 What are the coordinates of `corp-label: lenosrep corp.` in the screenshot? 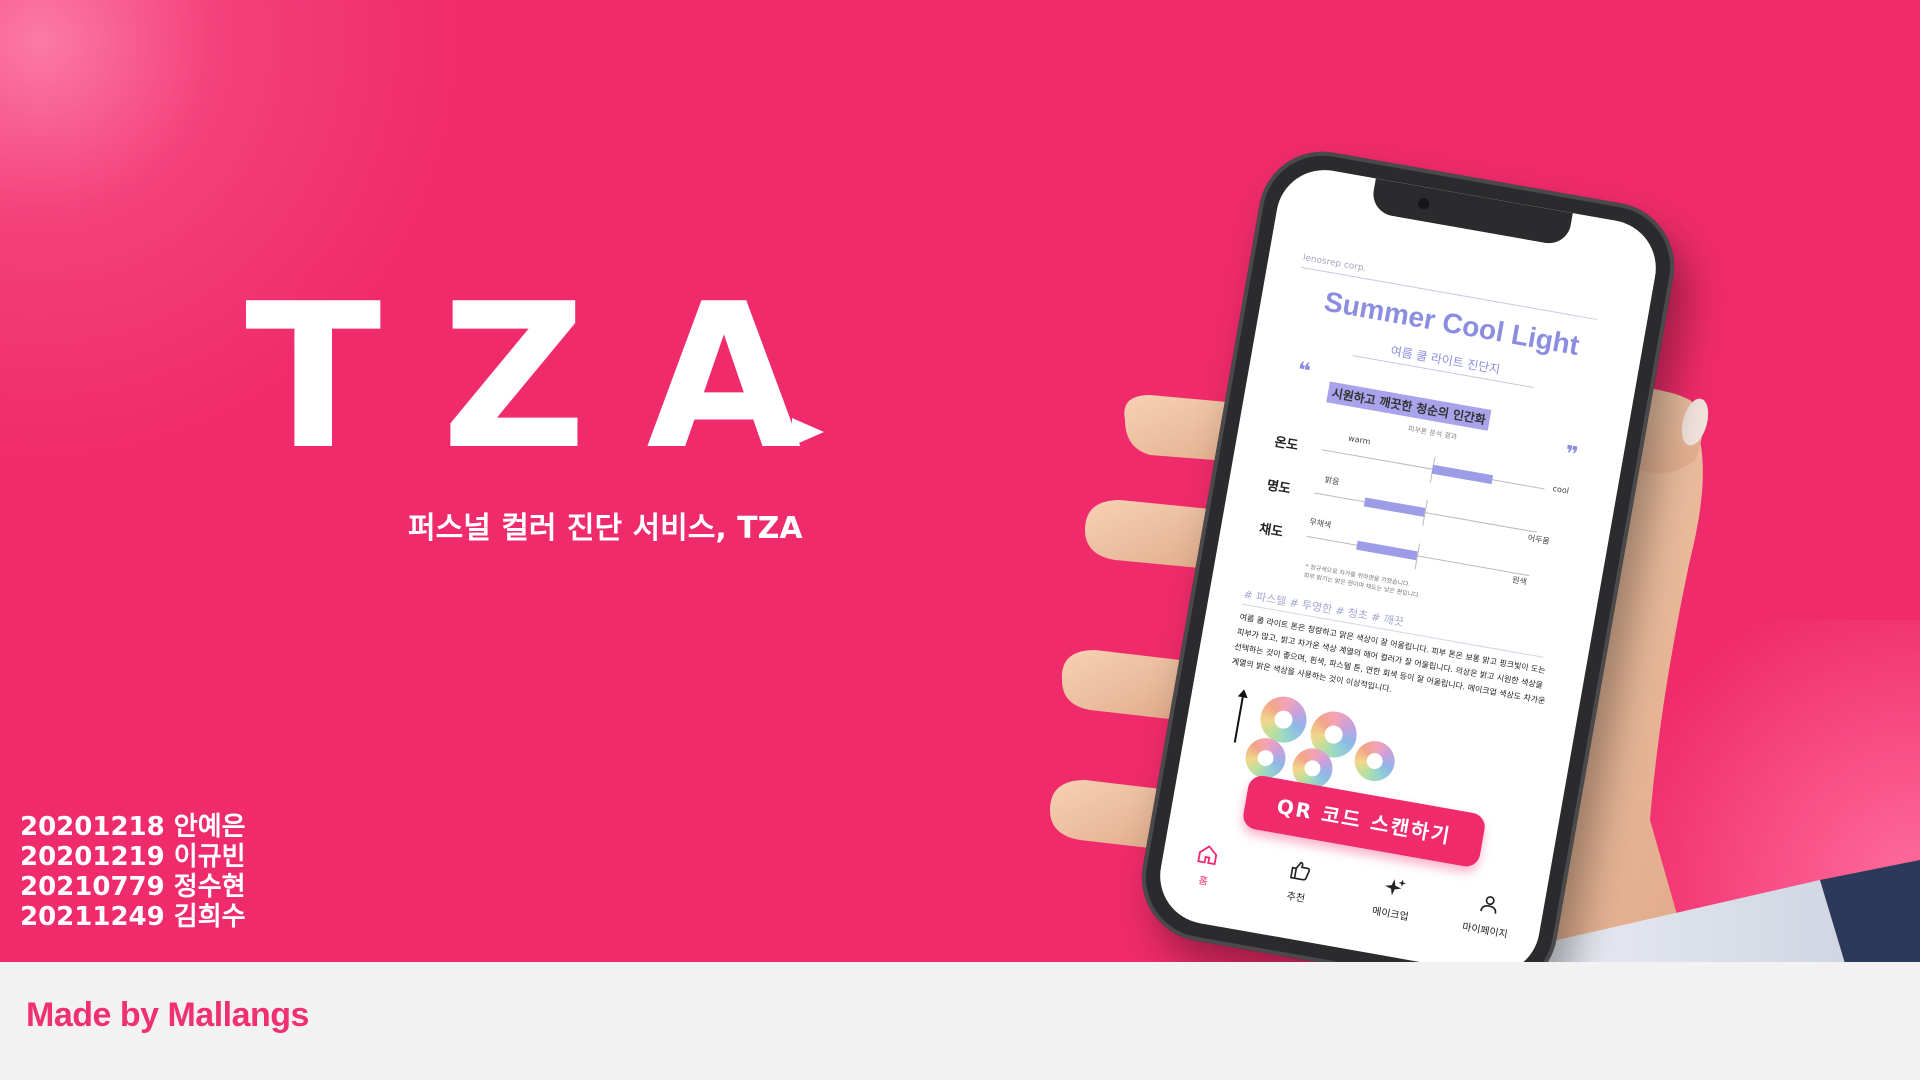 It's located at (1335, 264).